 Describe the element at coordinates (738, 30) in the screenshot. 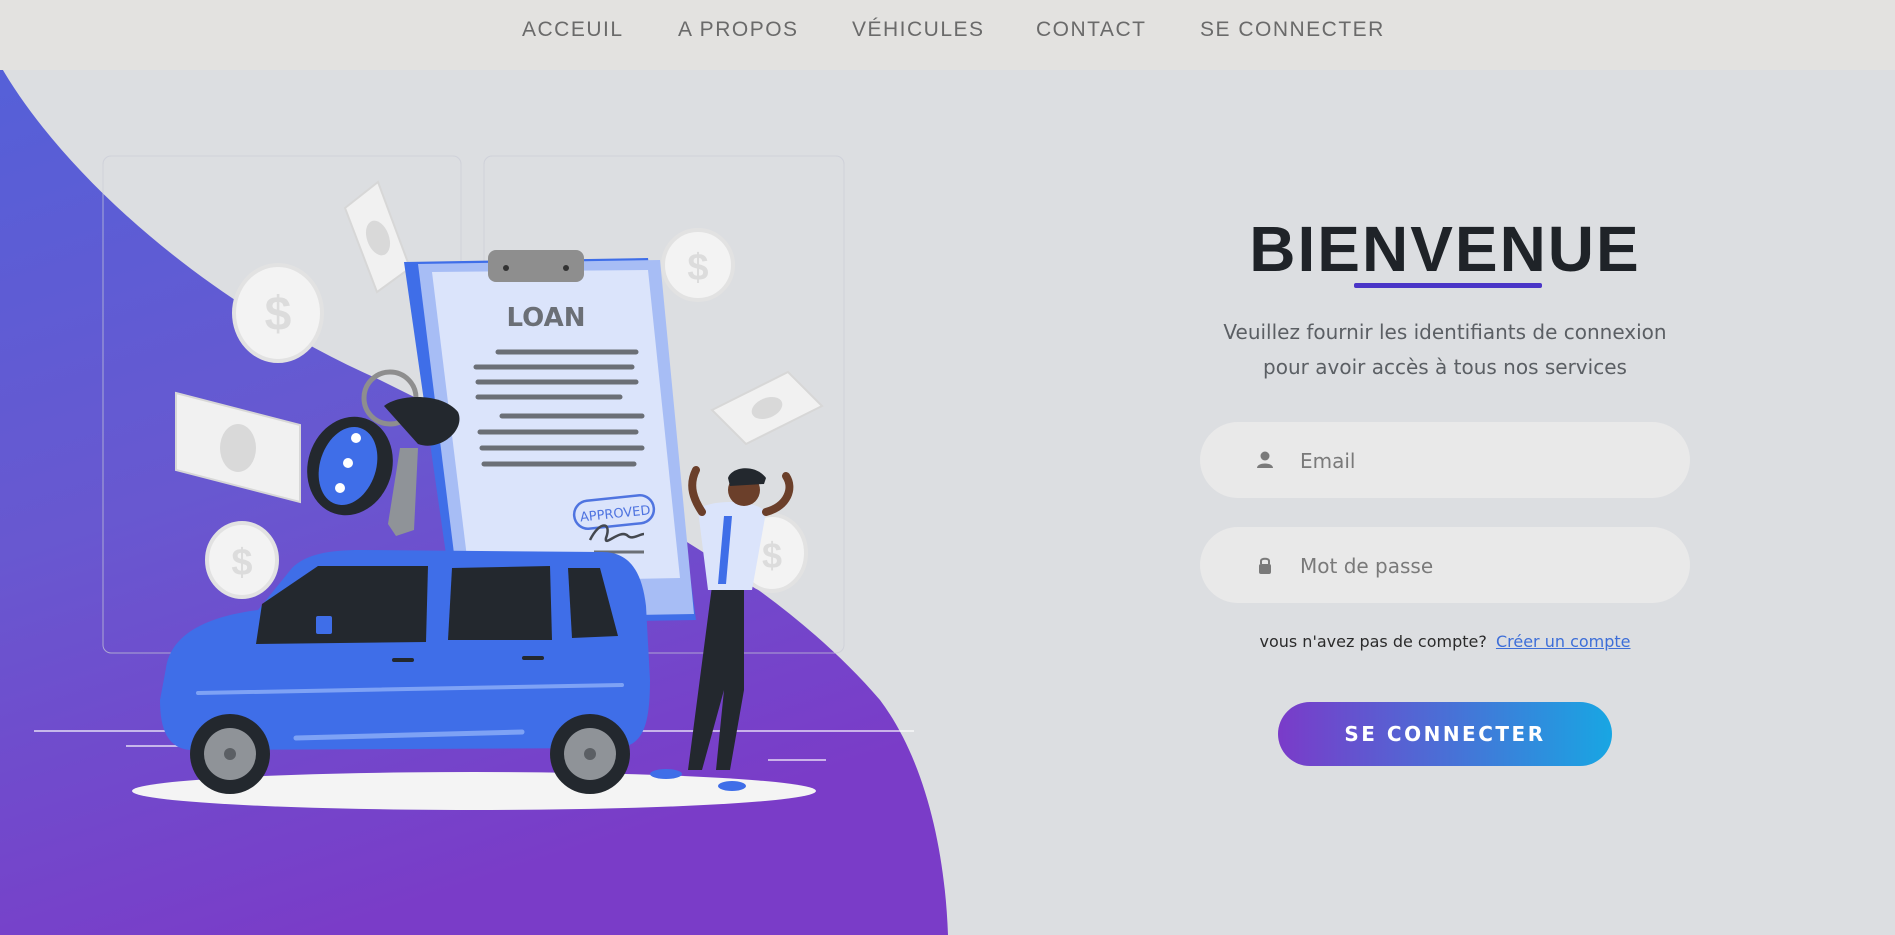

I see `nav-item-a-propos: A PROPOS` at that location.